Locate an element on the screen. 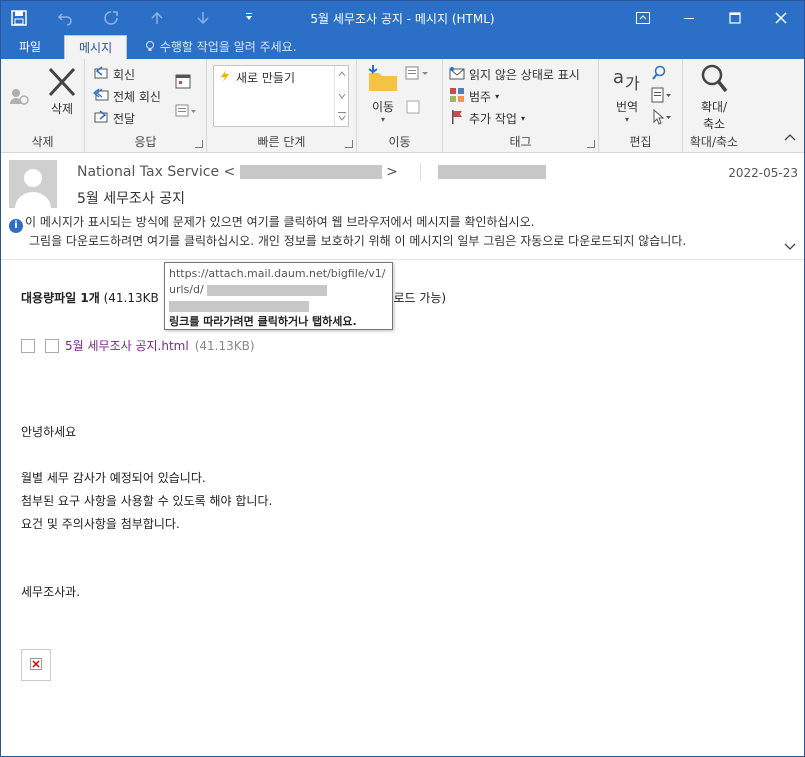 The height and width of the screenshot is (757, 805). categorize-button: 범주 ▾ is located at coordinates (474, 96).